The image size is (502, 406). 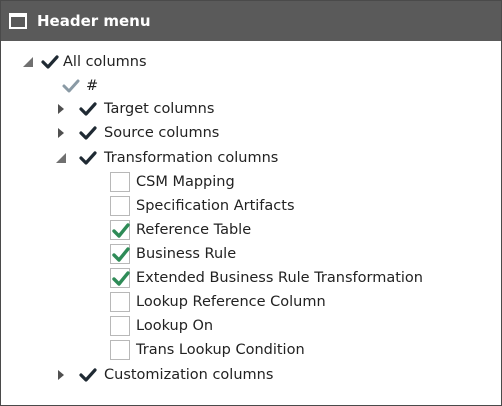 What do you see at coordinates (251, 109) in the screenshot?
I see `tree-item-target-columns: Target columns` at bounding box center [251, 109].